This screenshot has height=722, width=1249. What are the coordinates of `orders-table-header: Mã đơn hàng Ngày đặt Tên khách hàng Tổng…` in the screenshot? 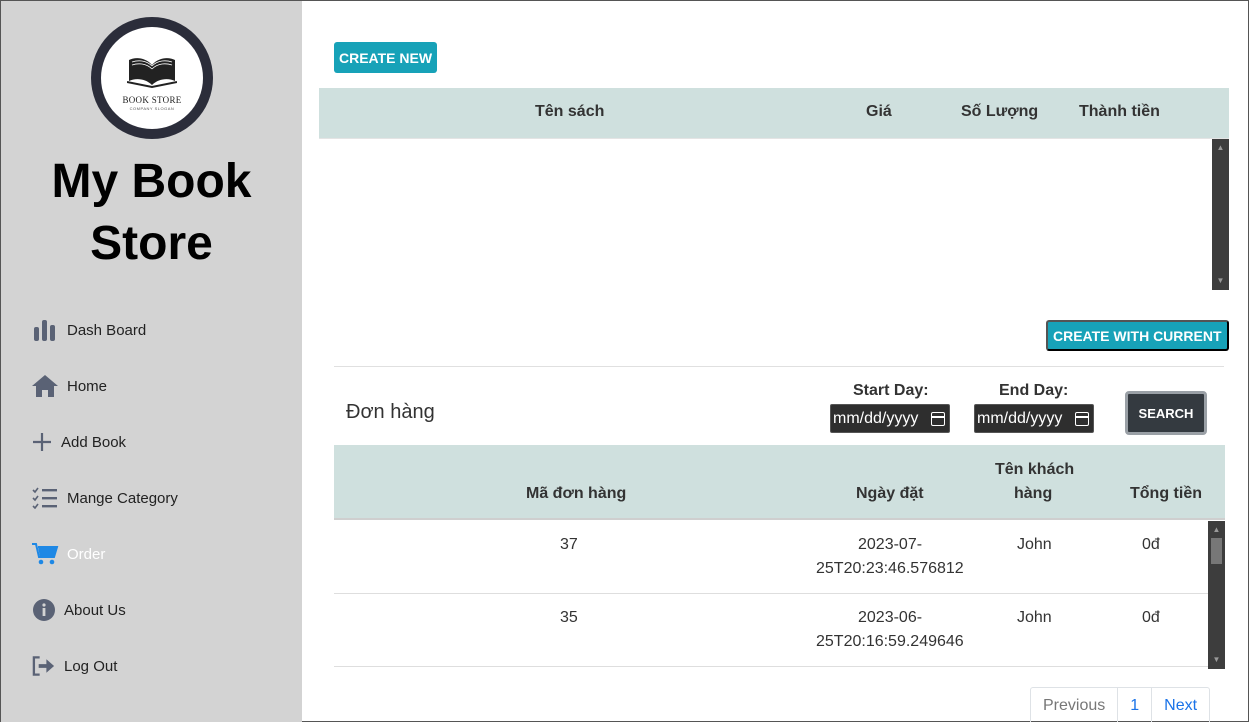 It's located at (779, 482).